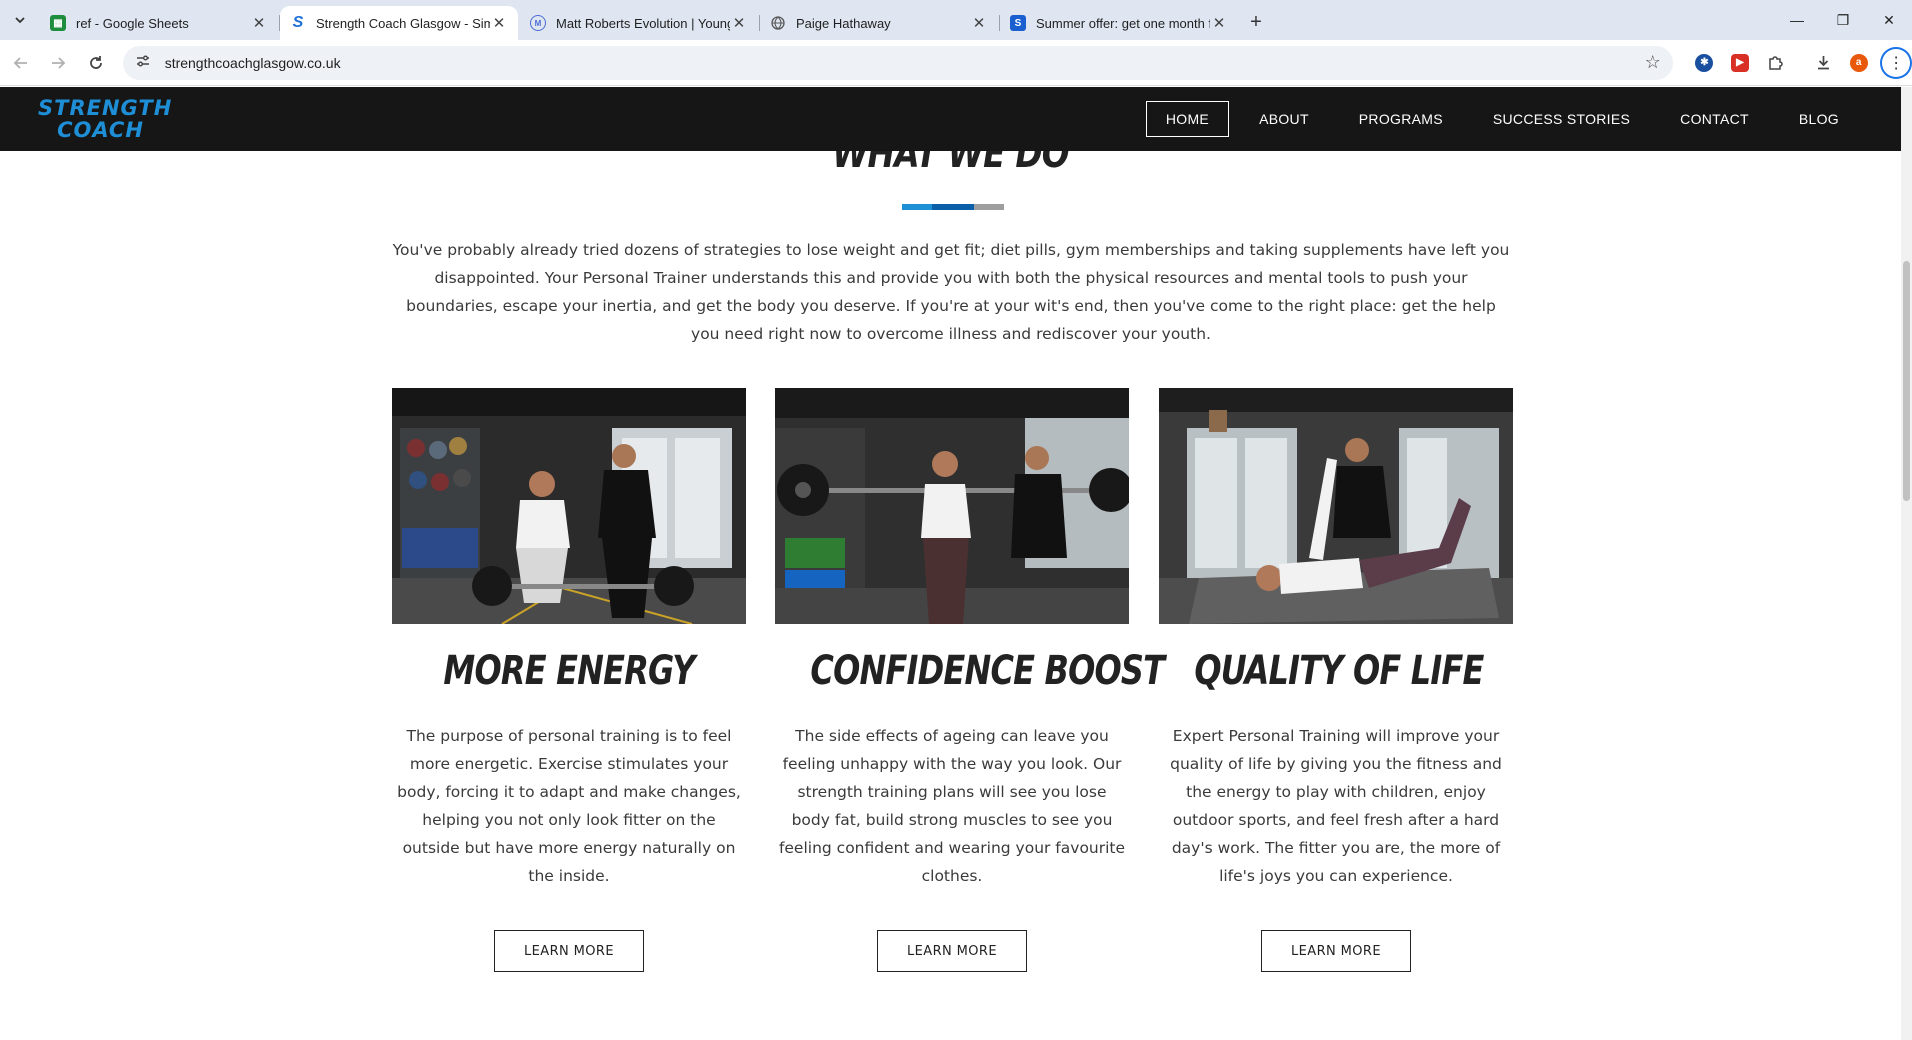 This screenshot has height=1040, width=1912. What do you see at coordinates (987, 671) in the screenshot?
I see `card-title: CONFIDENCE BOOST` at bounding box center [987, 671].